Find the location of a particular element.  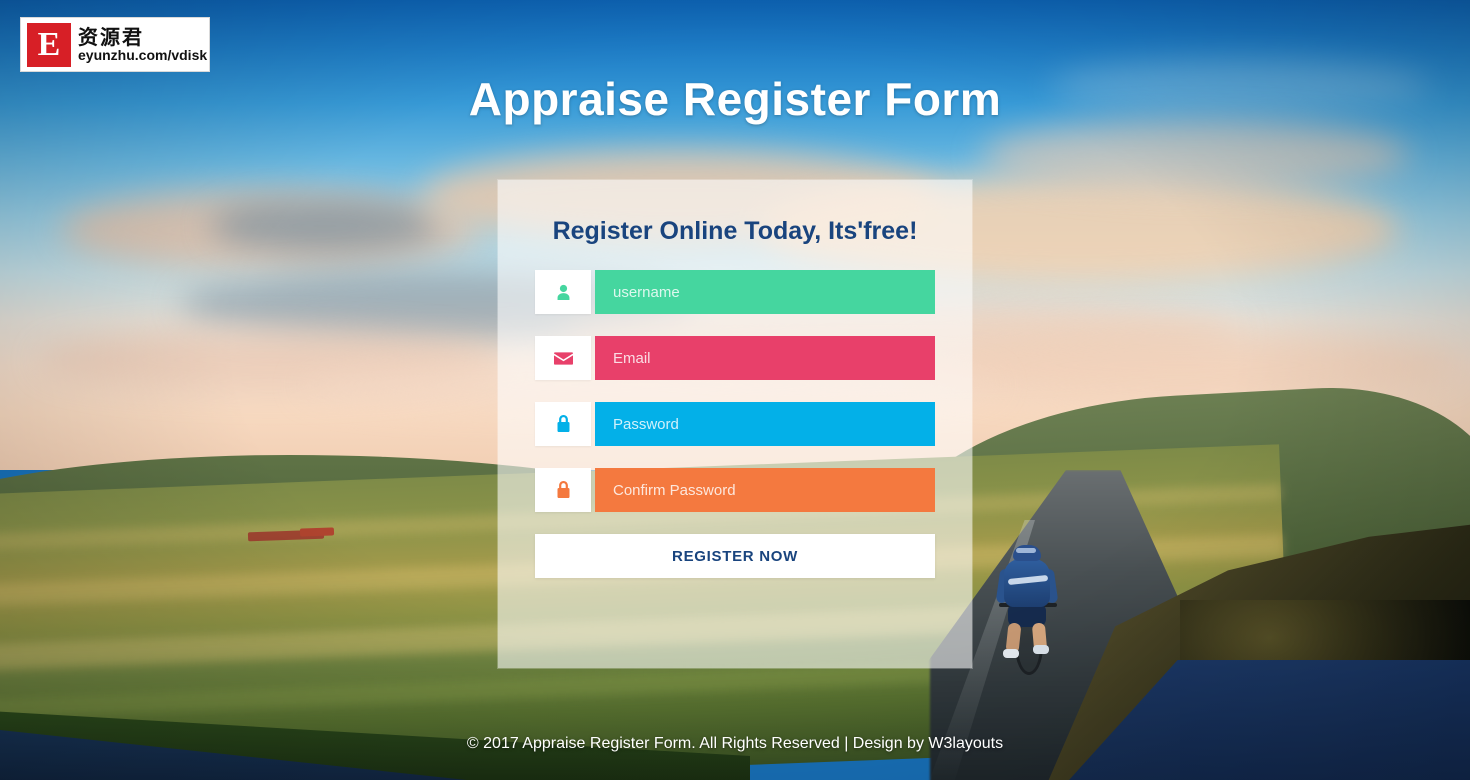

username-icon-box is located at coordinates (563, 292).